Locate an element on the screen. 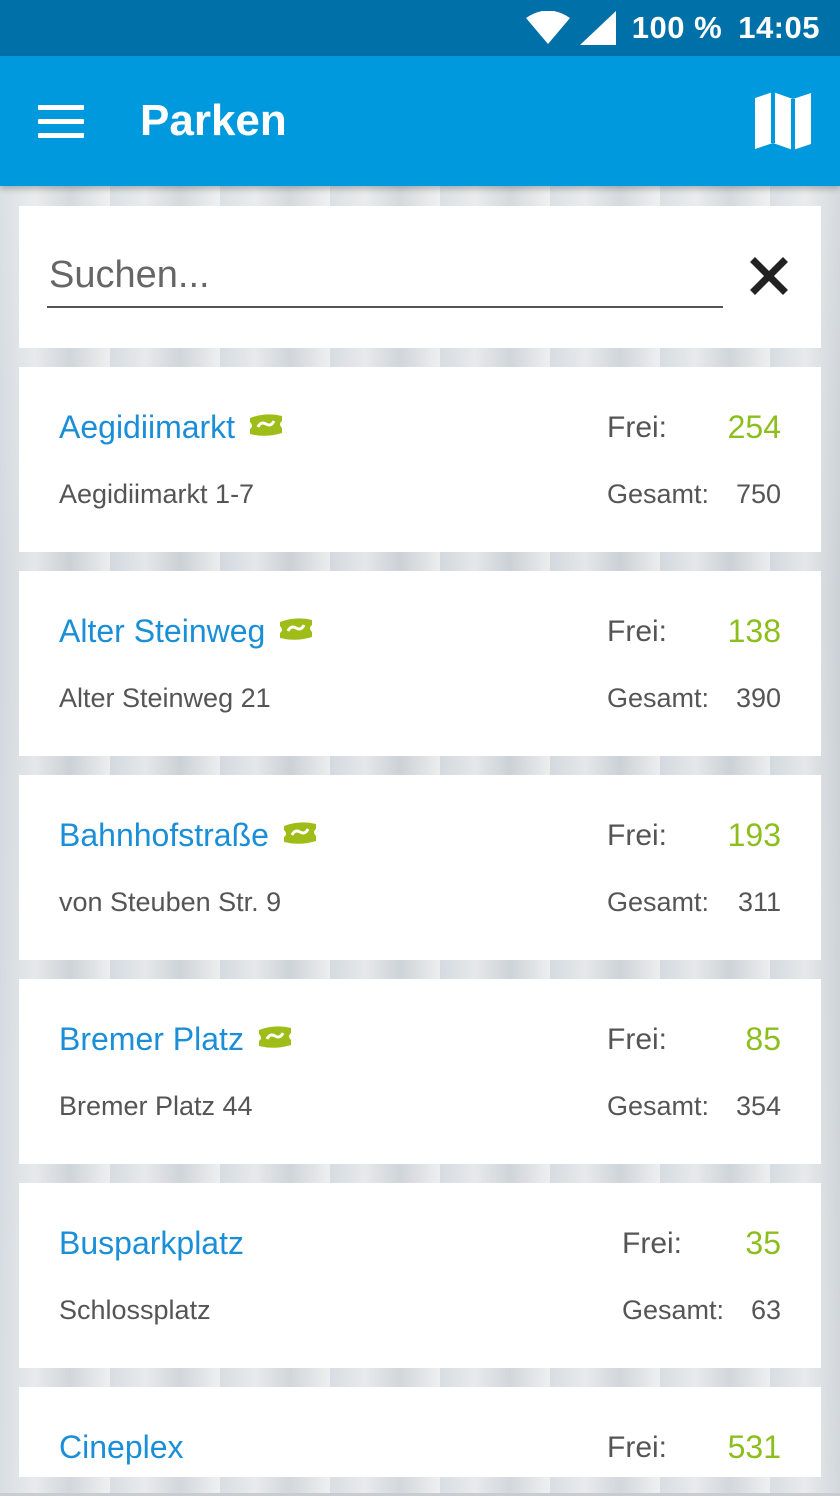 This screenshot has width=840, height=1496. status-icons is located at coordinates (570, 28).